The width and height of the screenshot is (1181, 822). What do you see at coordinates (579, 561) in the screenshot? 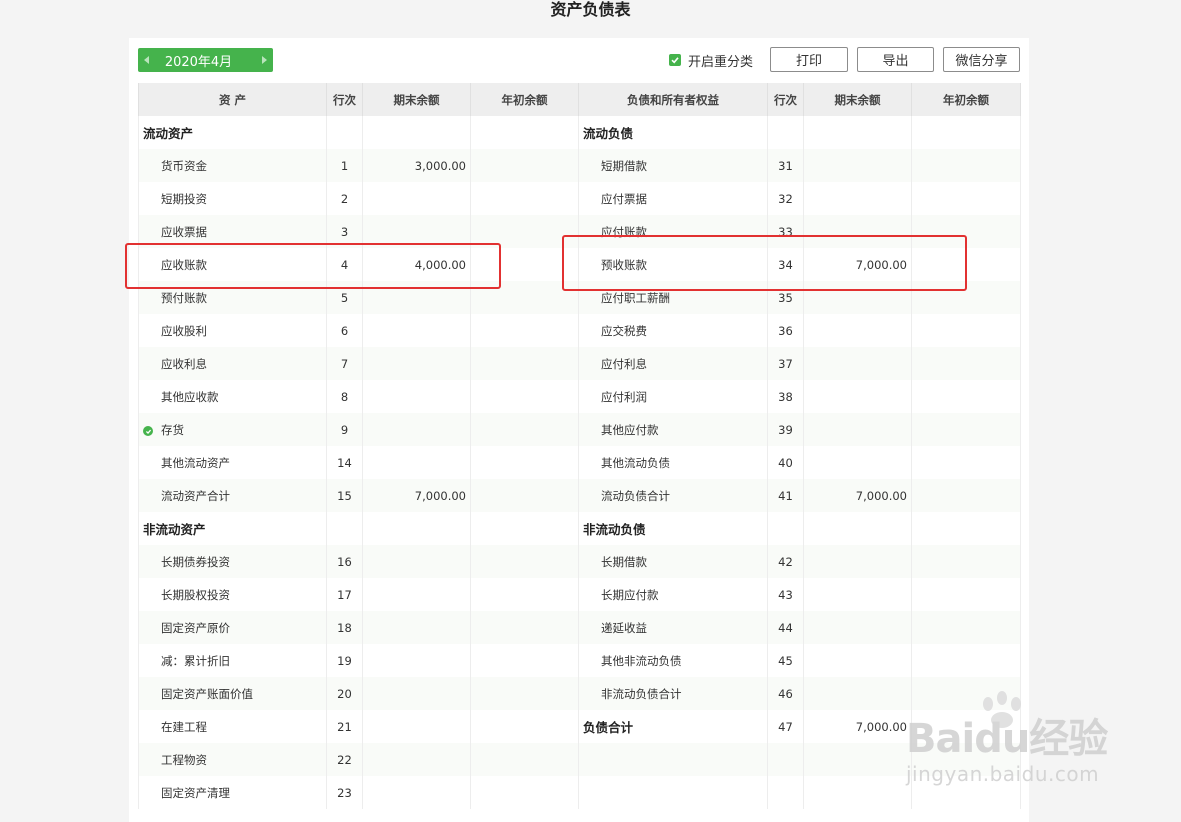
I see `table-row: 长期债券投资 16 长期借款 42` at bounding box center [579, 561].